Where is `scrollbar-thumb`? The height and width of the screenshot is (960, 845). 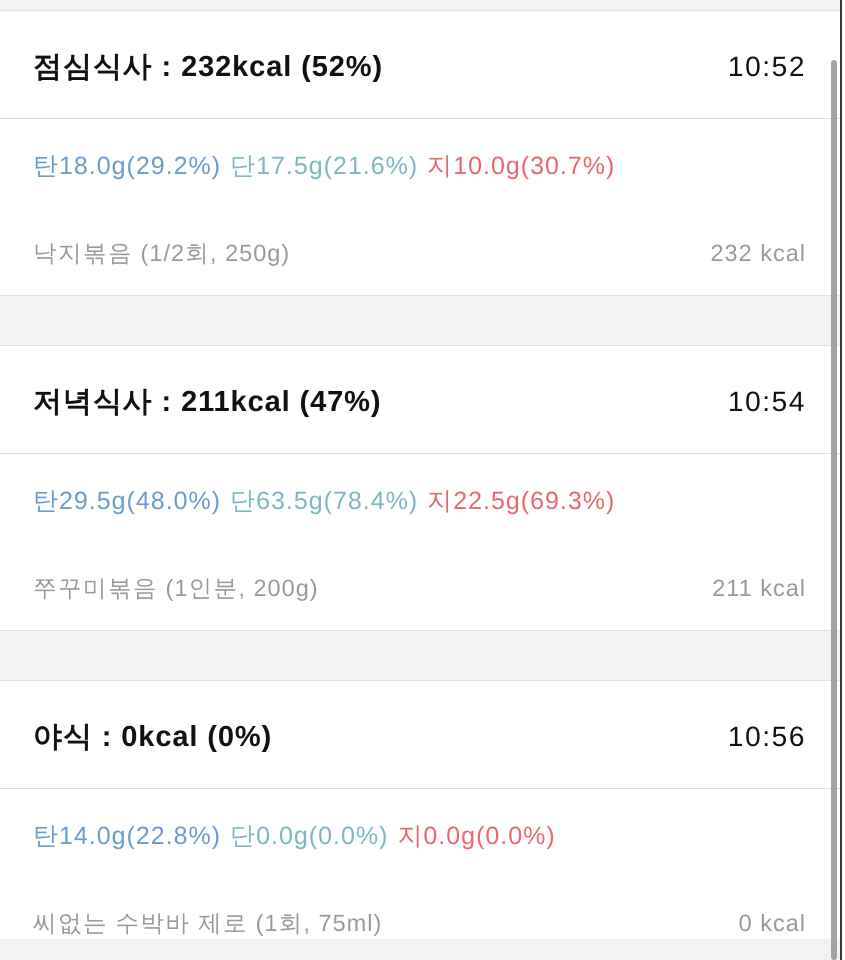 scrollbar-thumb is located at coordinates (834, 510).